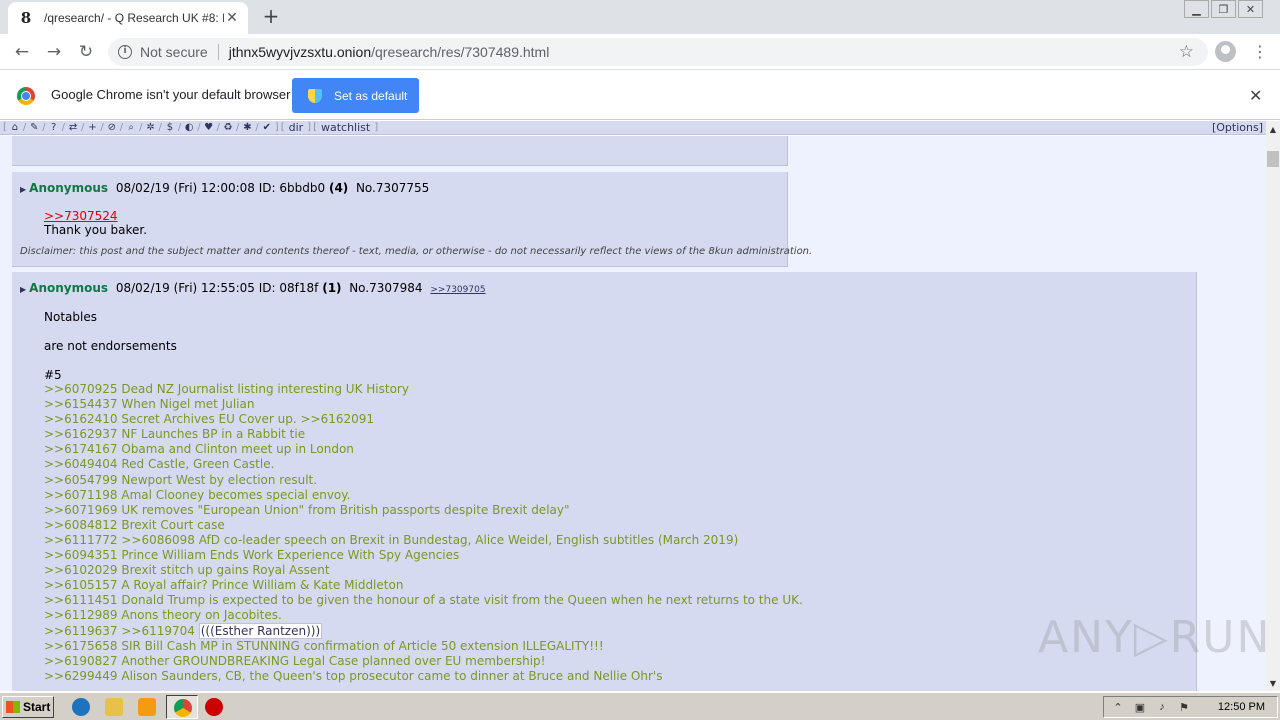  I want to click on scroll-up-icon: ▲, so click(1273, 130).